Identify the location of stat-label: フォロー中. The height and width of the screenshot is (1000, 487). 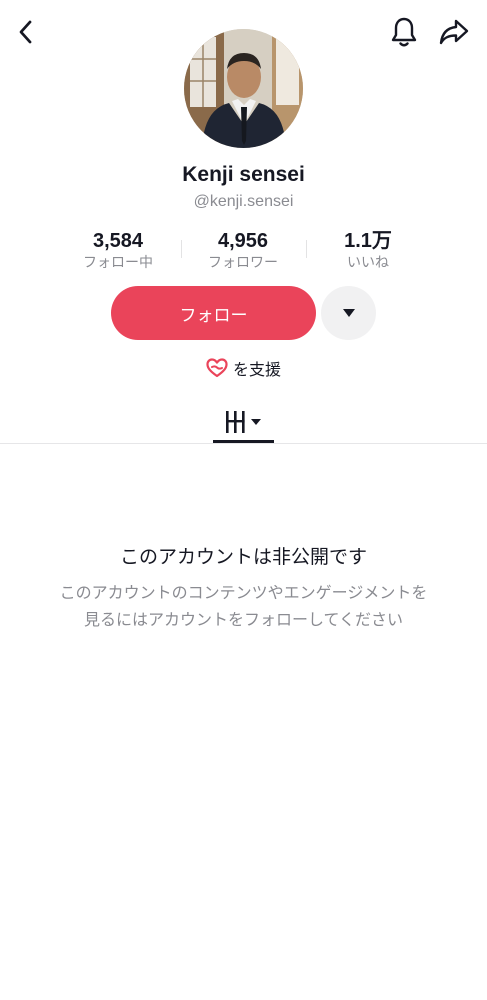
(118, 263).